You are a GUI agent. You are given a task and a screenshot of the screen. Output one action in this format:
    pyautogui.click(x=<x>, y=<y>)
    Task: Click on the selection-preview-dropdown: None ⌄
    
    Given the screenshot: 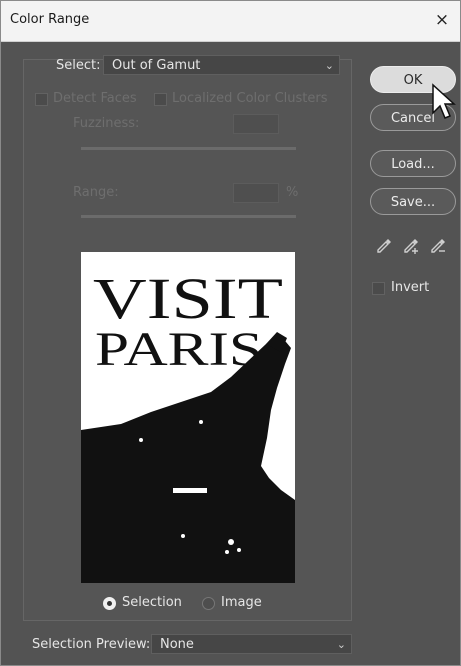 What is the action you would take?
    pyautogui.click(x=251, y=644)
    